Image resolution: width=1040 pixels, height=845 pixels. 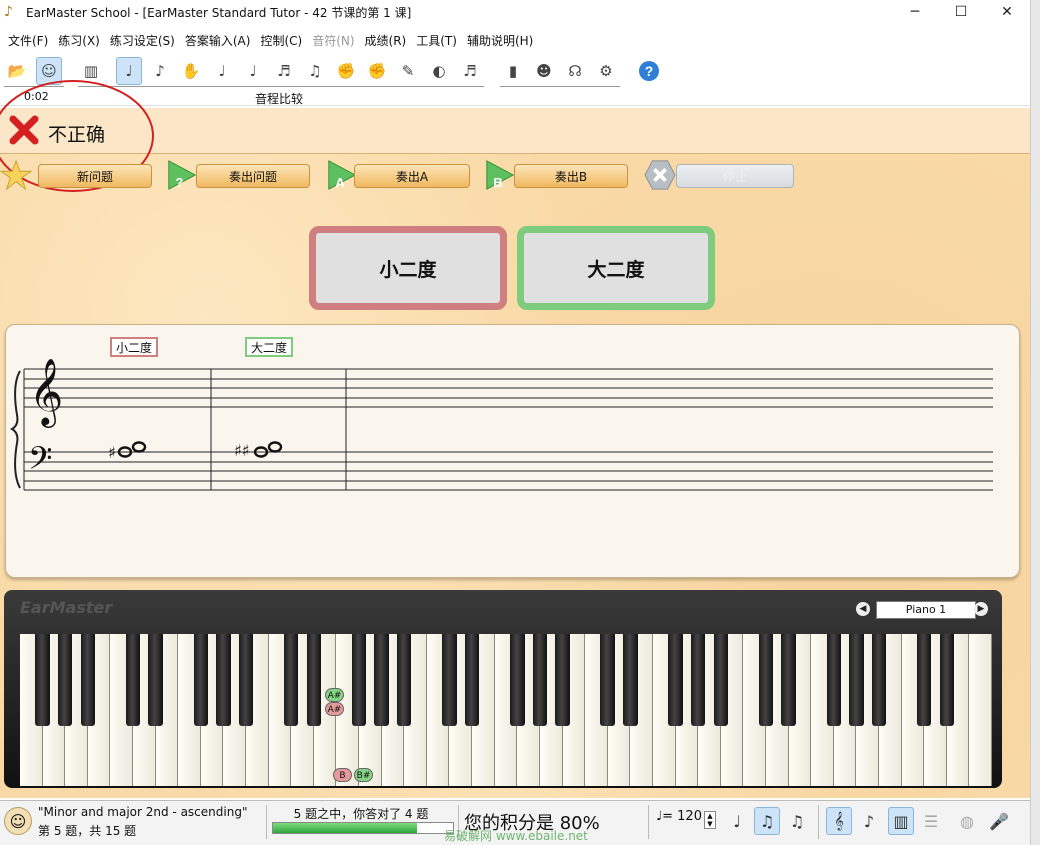 I want to click on stop-label: 停止, so click(x=734, y=176).